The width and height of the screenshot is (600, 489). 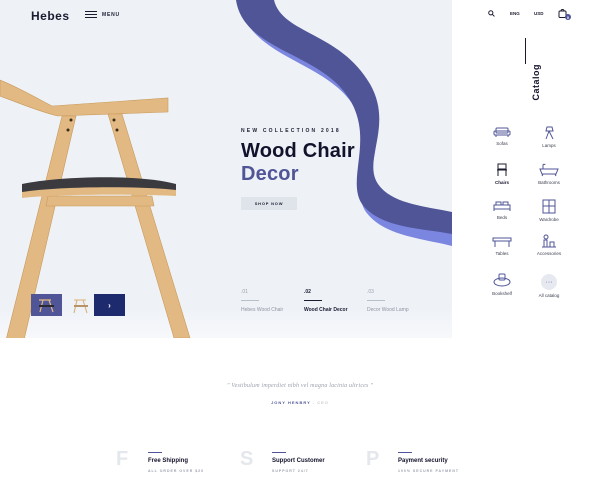 What do you see at coordinates (326, 310) in the screenshot?
I see `slide-name: Wood Chair Decor` at bounding box center [326, 310].